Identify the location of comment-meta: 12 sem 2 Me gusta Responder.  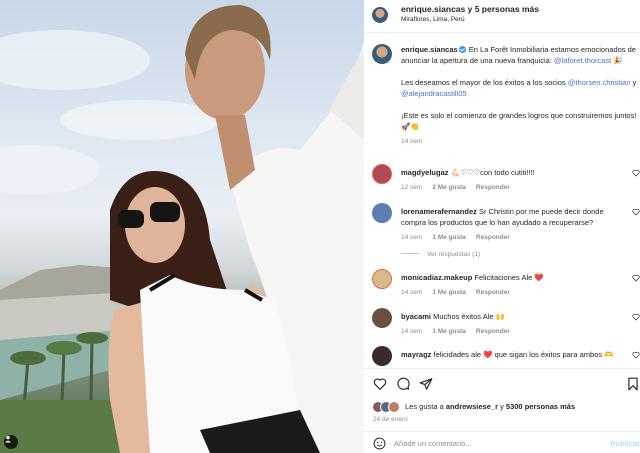
(515, 187).